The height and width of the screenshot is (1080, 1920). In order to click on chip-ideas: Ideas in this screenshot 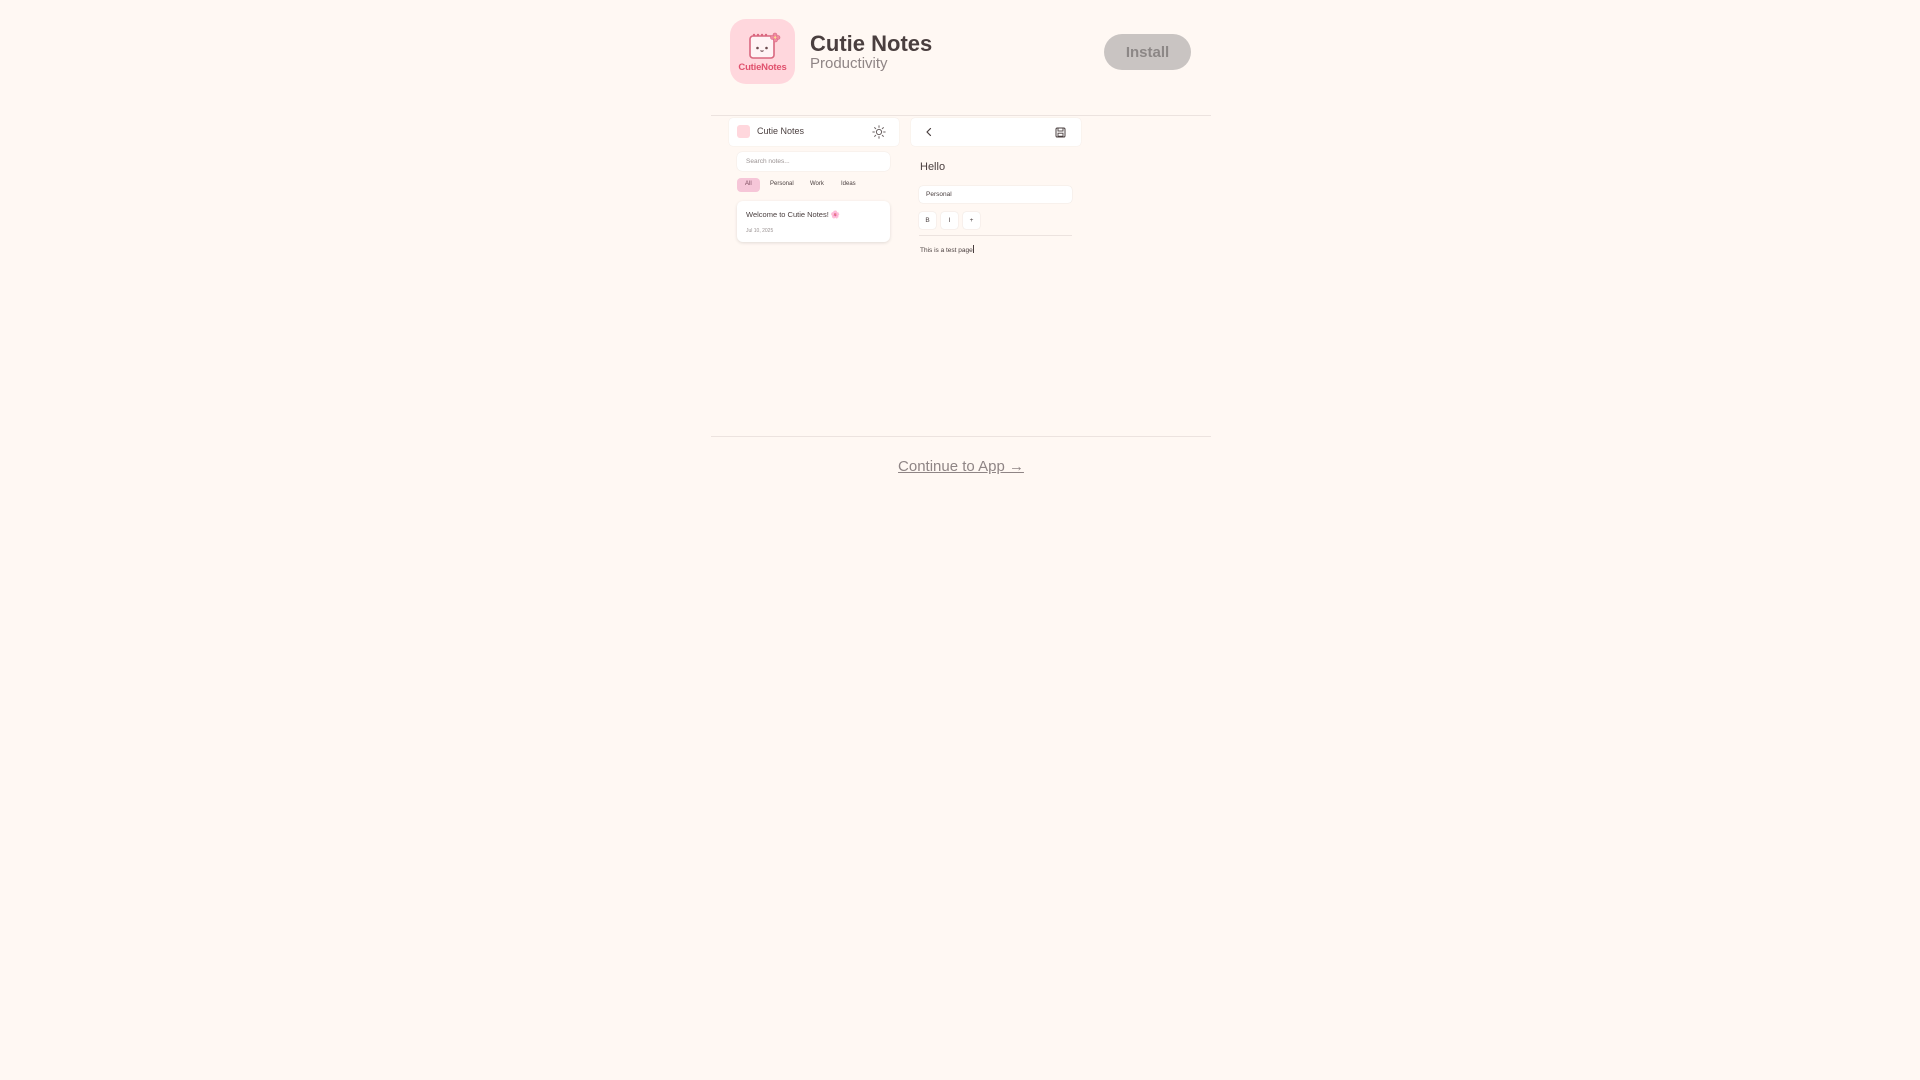, I will do `click(848, 184)`.